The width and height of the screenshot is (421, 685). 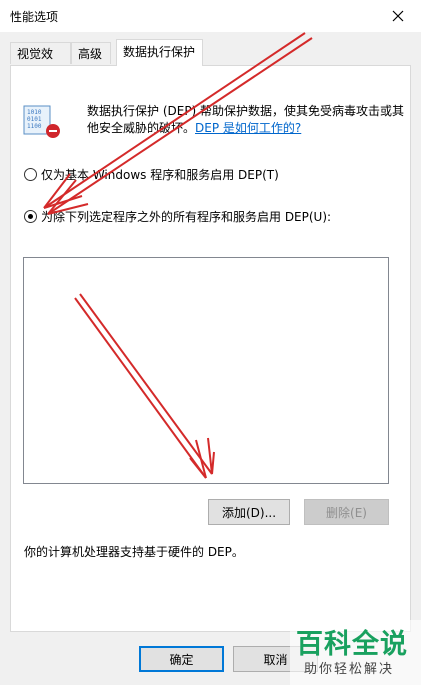 I want to click on close-button, so click(x=398, y=16).